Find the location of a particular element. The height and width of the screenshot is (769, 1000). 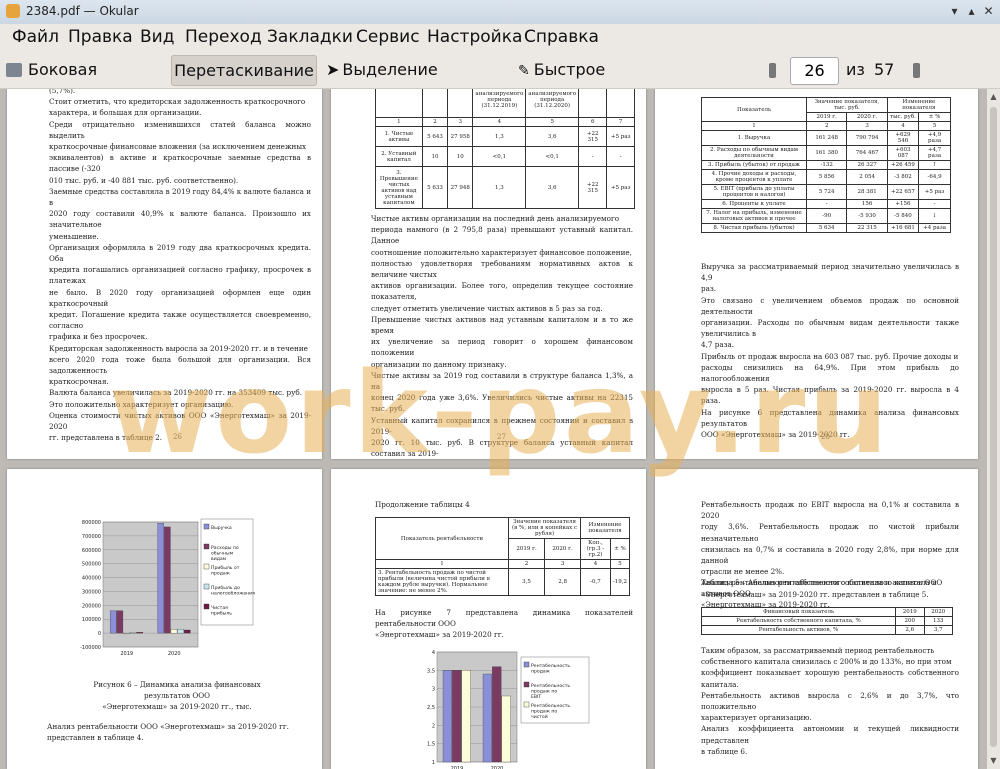

legend-label: Рентабельность is located at coordinates (550, 706).